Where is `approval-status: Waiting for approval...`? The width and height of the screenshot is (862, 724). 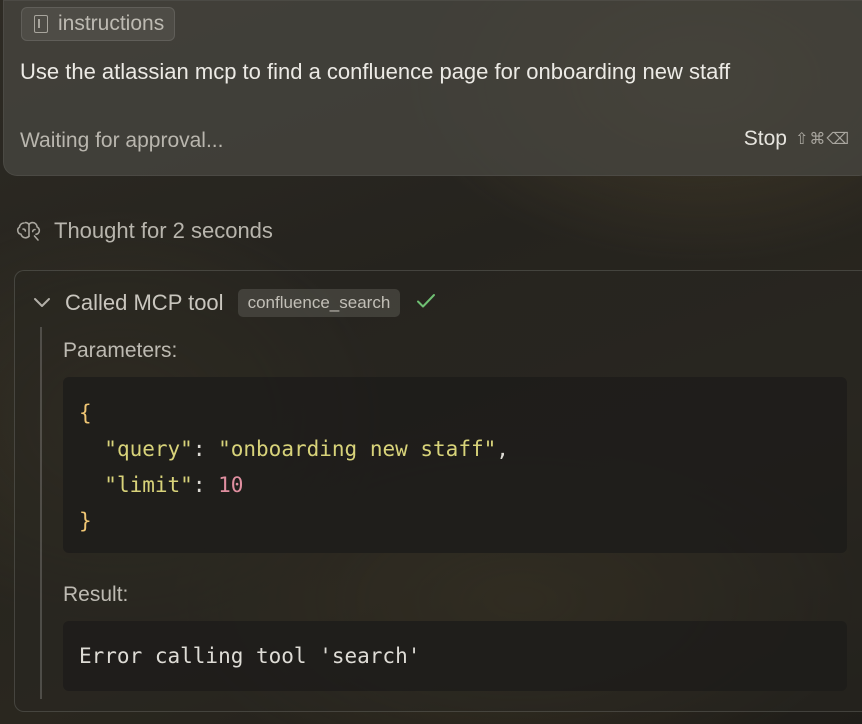
approval-status: Waiting for approval... is located at coordinates (122, 140).